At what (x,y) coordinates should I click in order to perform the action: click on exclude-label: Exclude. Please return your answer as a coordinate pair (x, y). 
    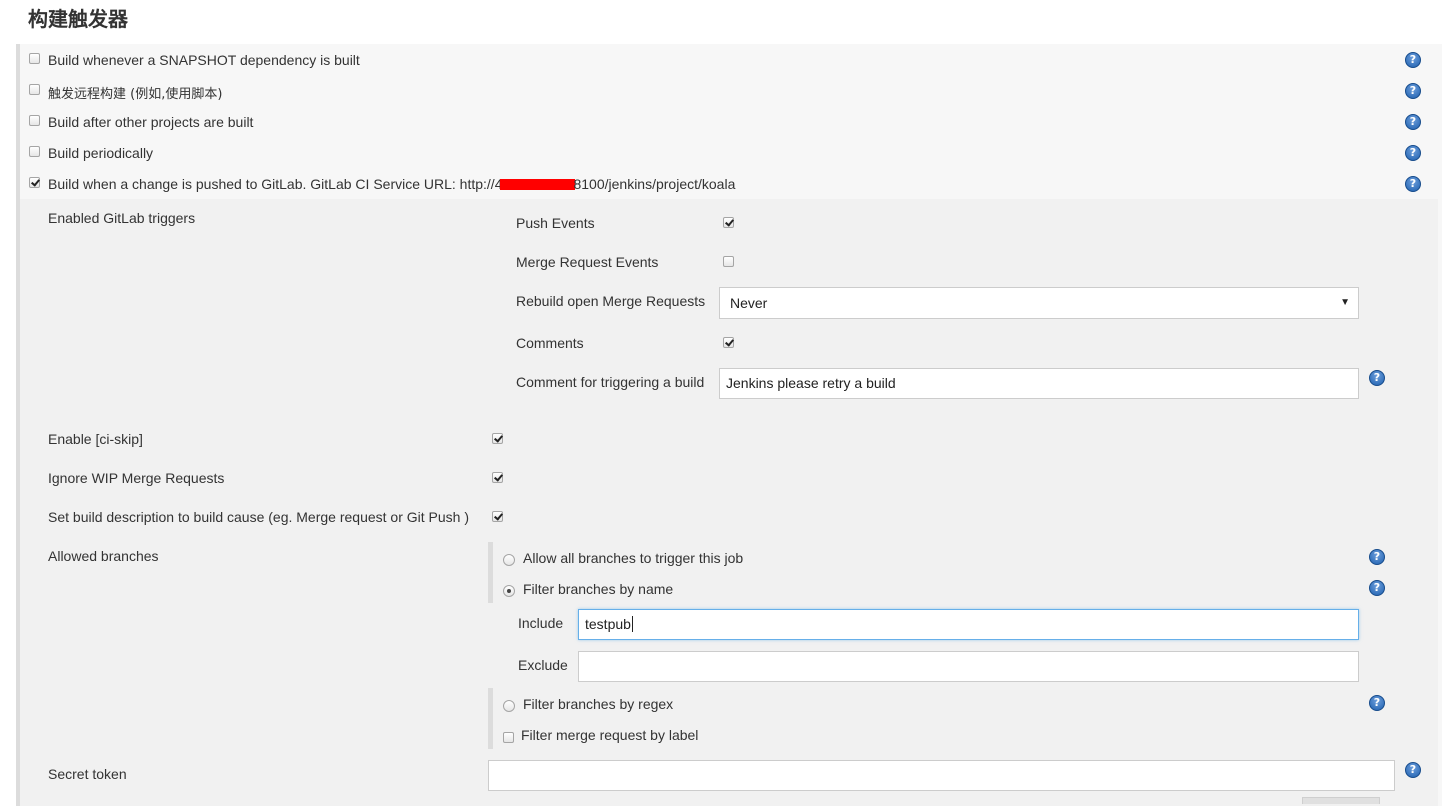
    Looking at the image, I should click on (543, 665).